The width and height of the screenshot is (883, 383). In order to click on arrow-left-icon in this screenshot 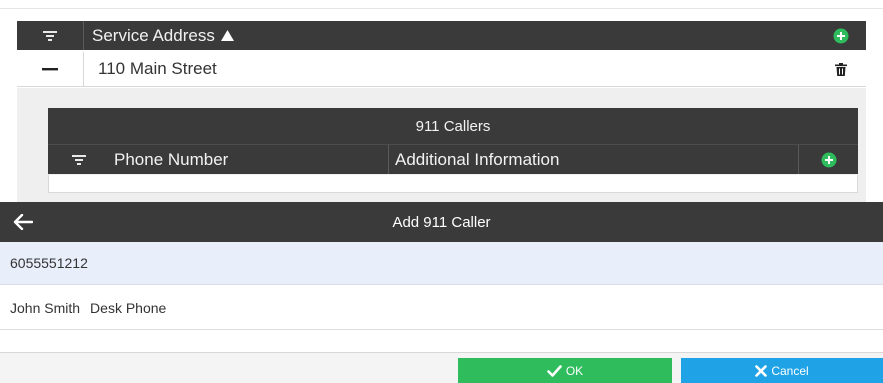, I will do `click(23, 222)`.